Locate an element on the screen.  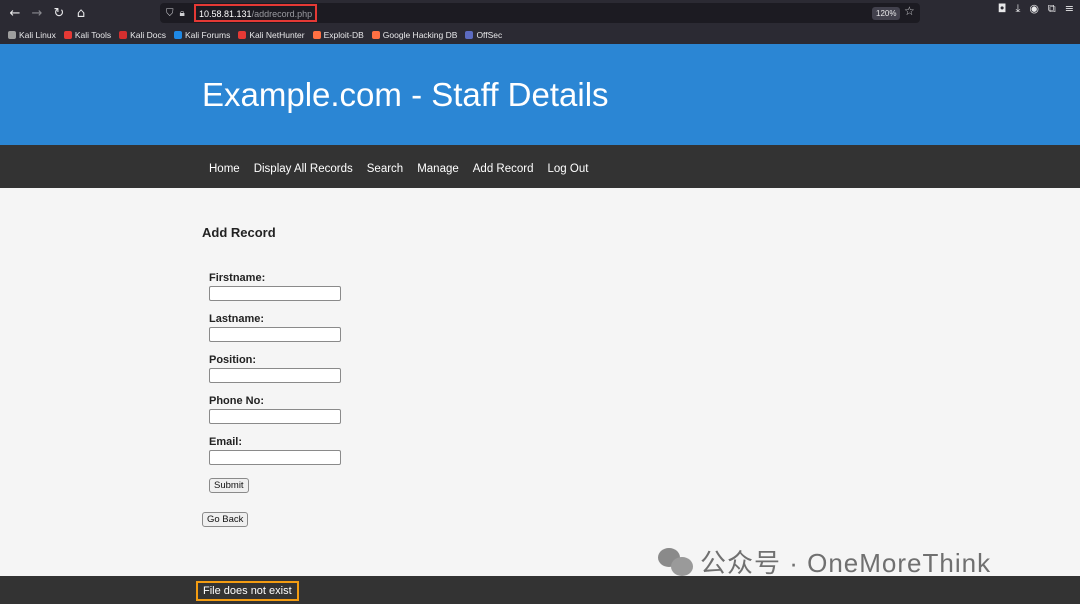
bookmark-exploit-db: Exploit-DB is located at coordinates (338, 35).